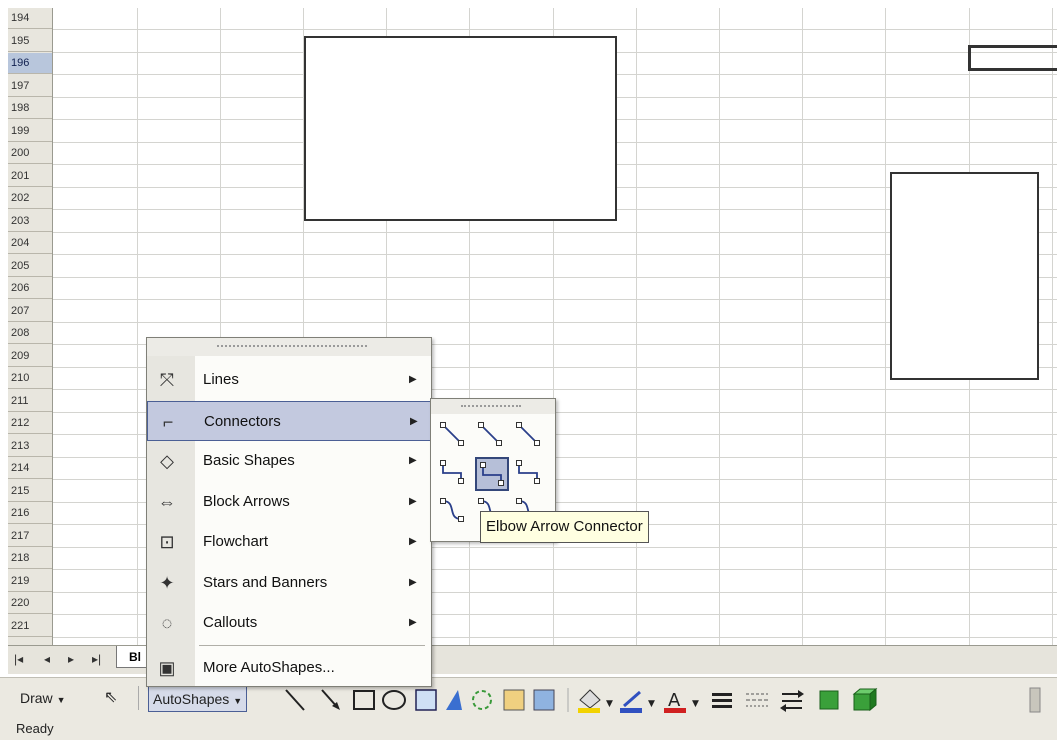 The image size is (1057, 740). I want to click on row-header: 201, so click(30, 176).